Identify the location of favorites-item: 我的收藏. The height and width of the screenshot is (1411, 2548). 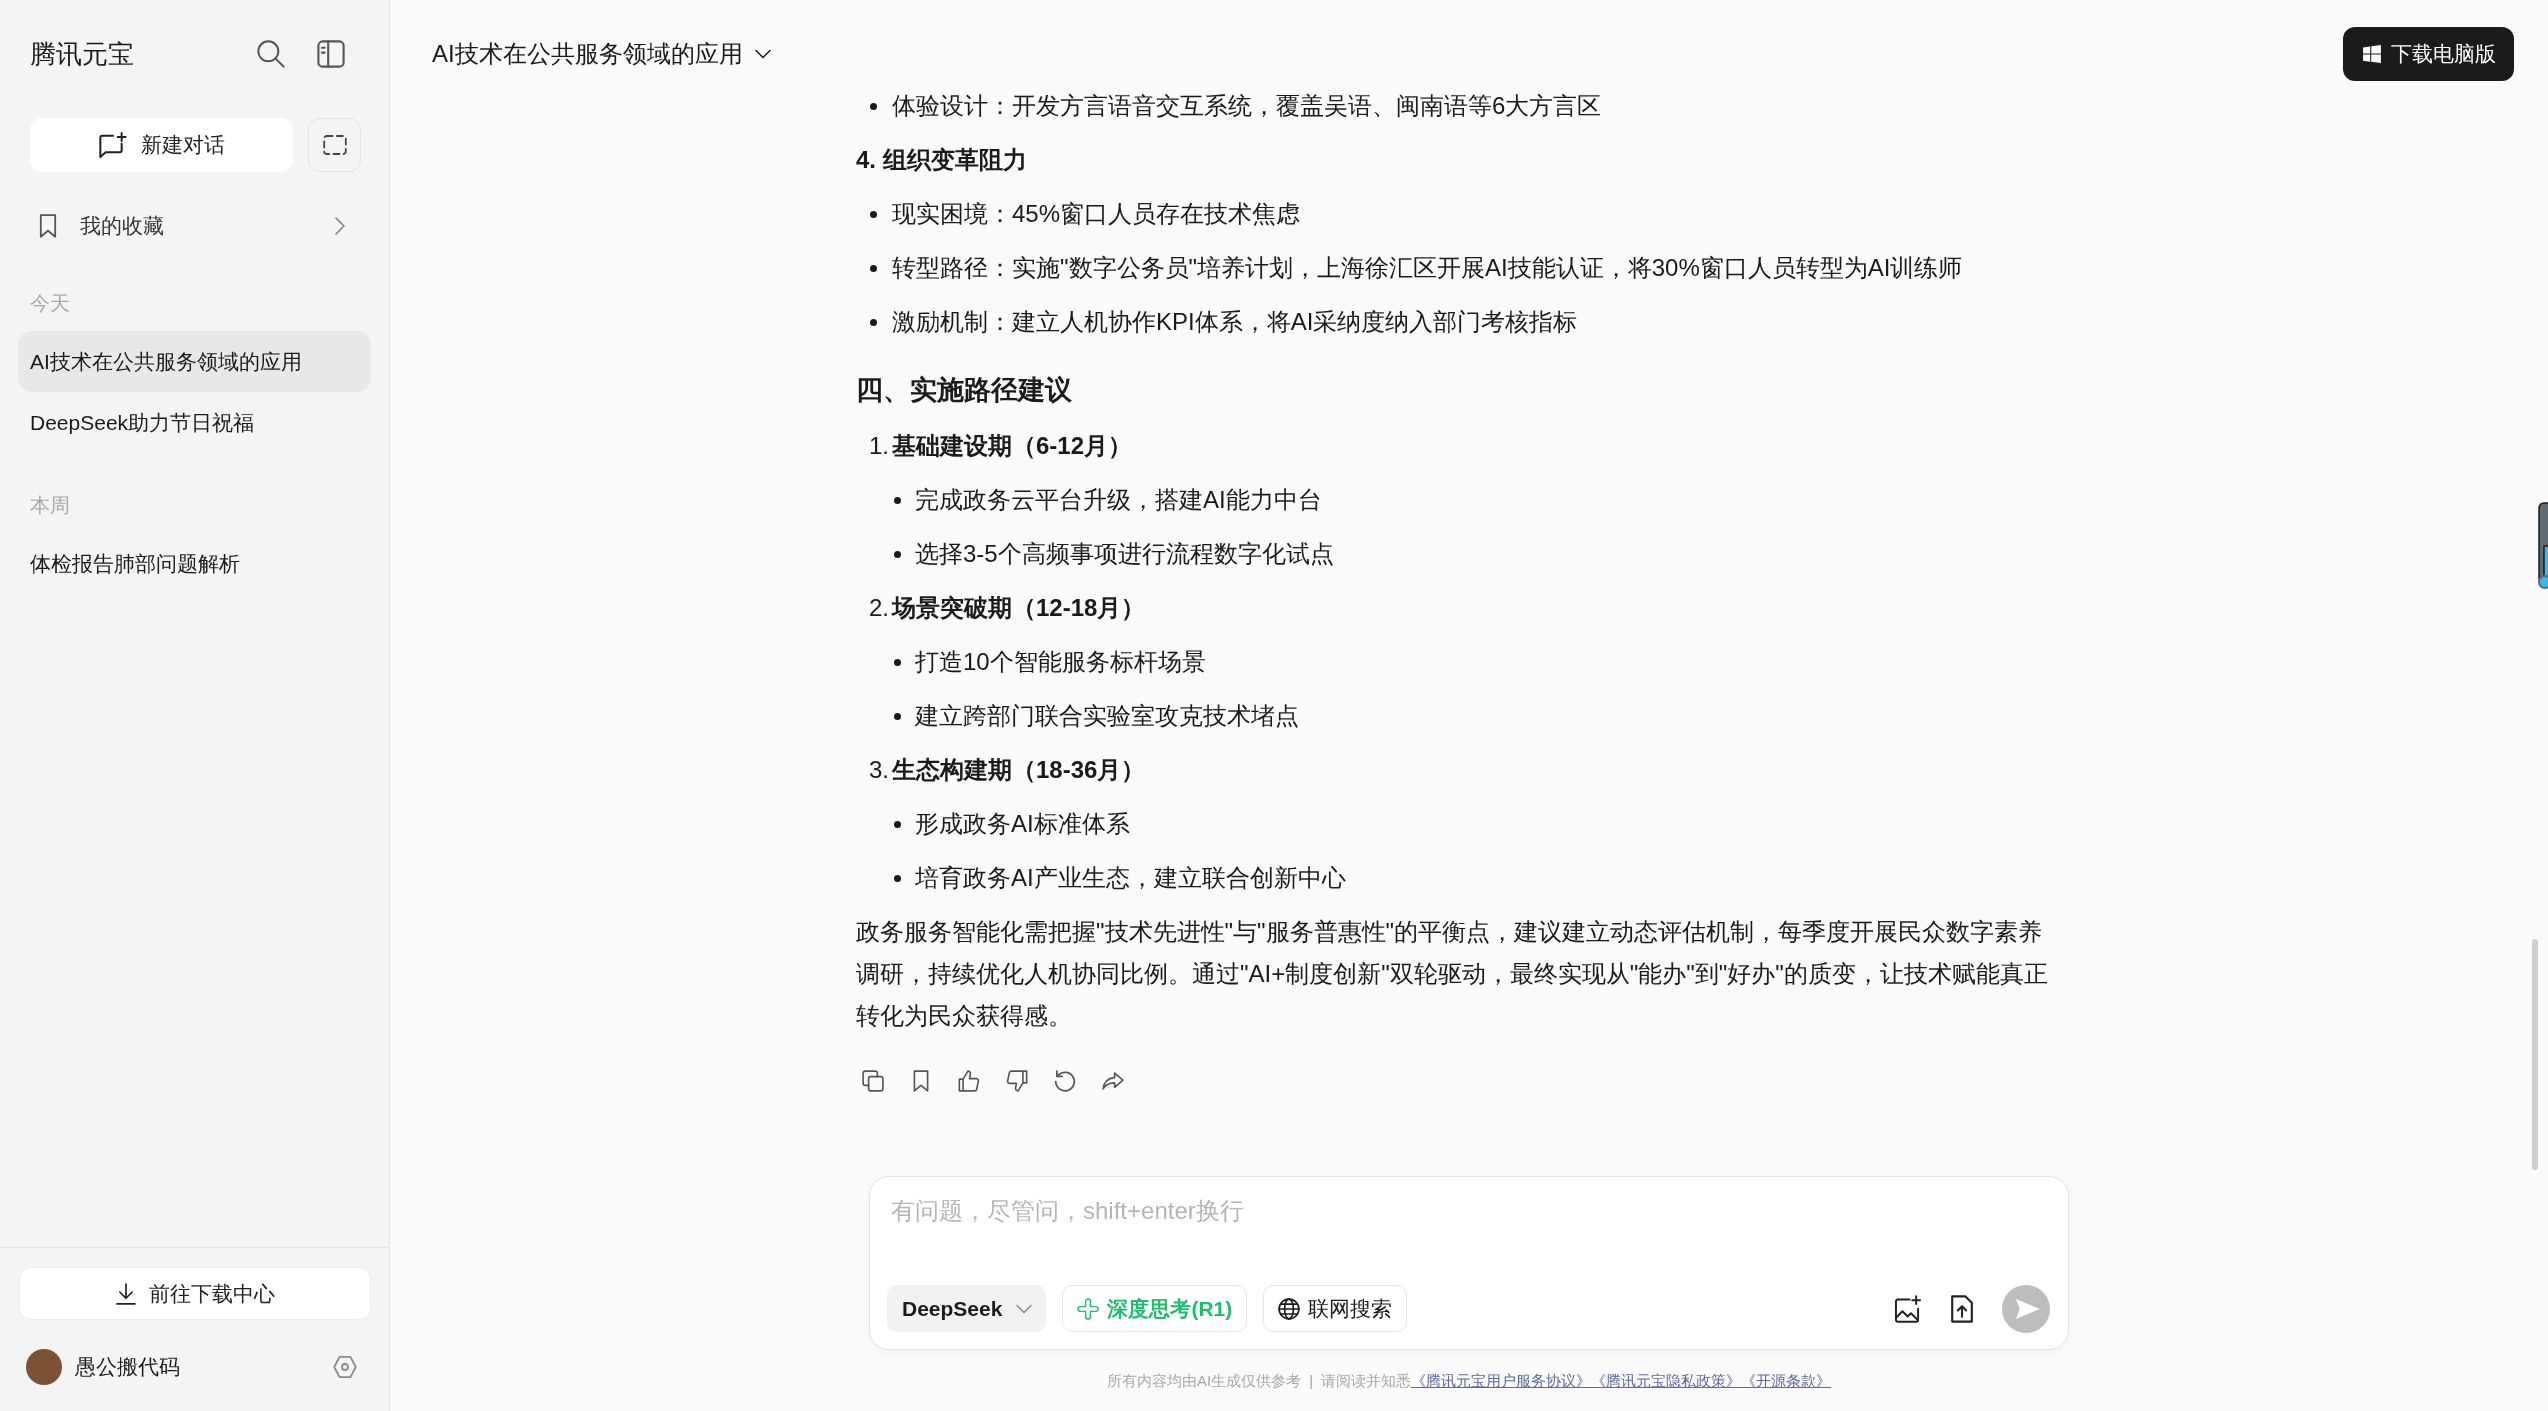
(194, 226).